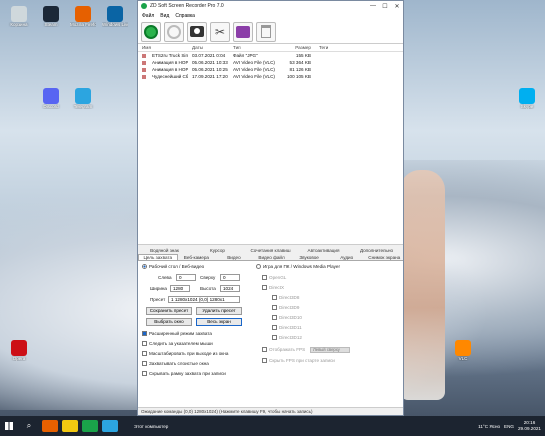 The width and height of the screenshot is (545, 436). I want to click on menu-help: Справка, so click(185, 16).